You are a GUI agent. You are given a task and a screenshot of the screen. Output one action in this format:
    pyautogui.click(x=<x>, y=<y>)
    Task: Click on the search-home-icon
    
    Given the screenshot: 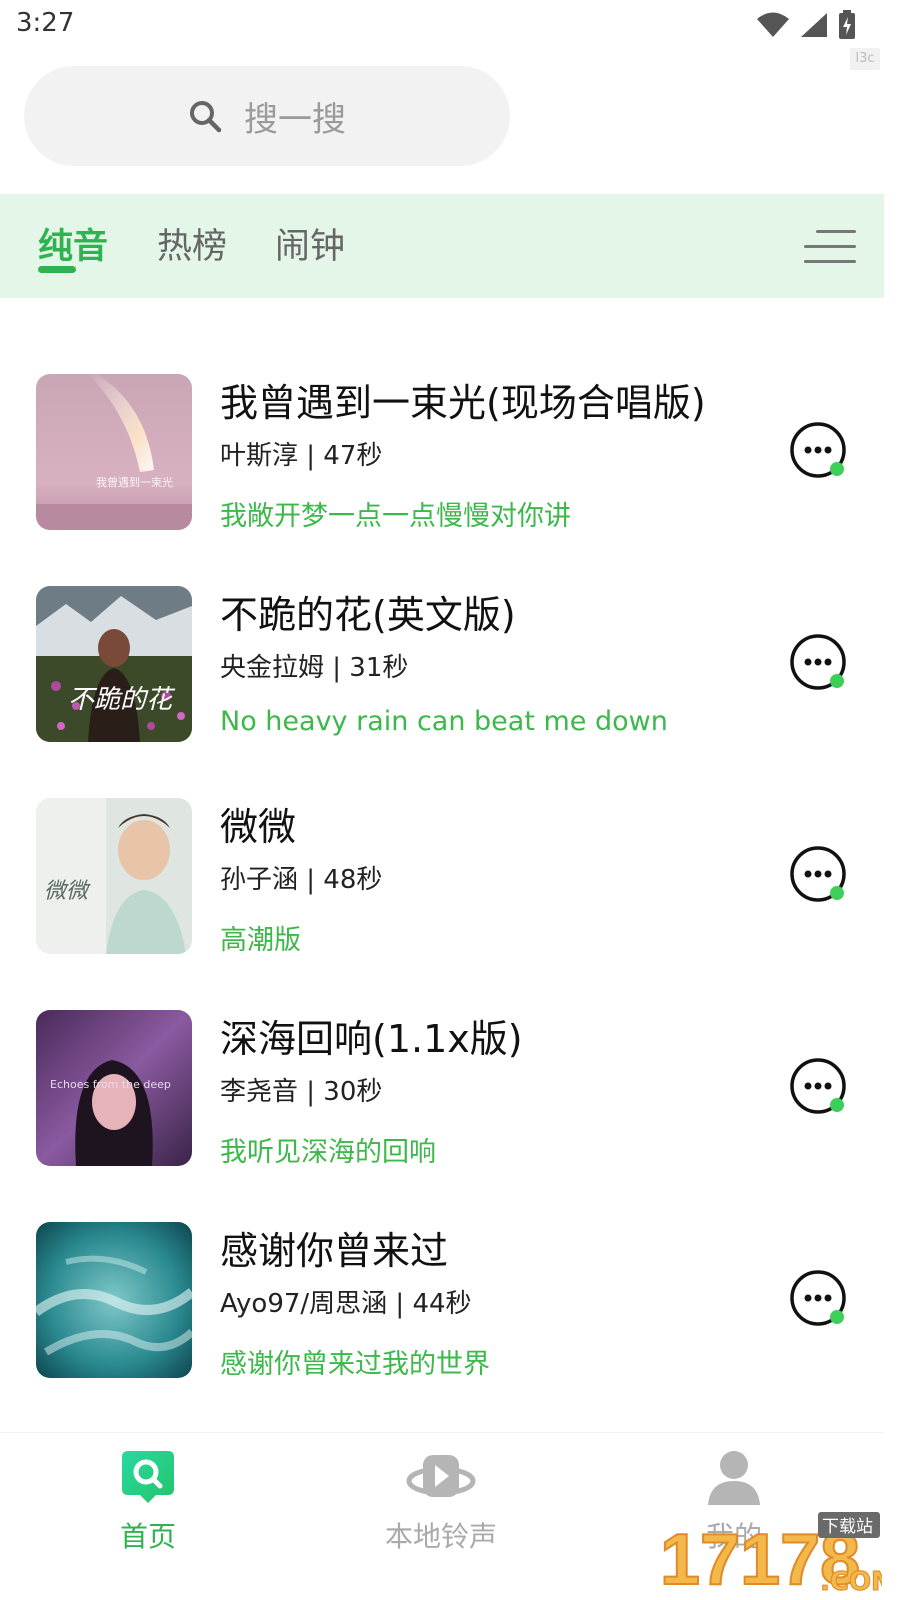 What is the action you would take?
    pyautogui.click(x=148, y=1477)
    